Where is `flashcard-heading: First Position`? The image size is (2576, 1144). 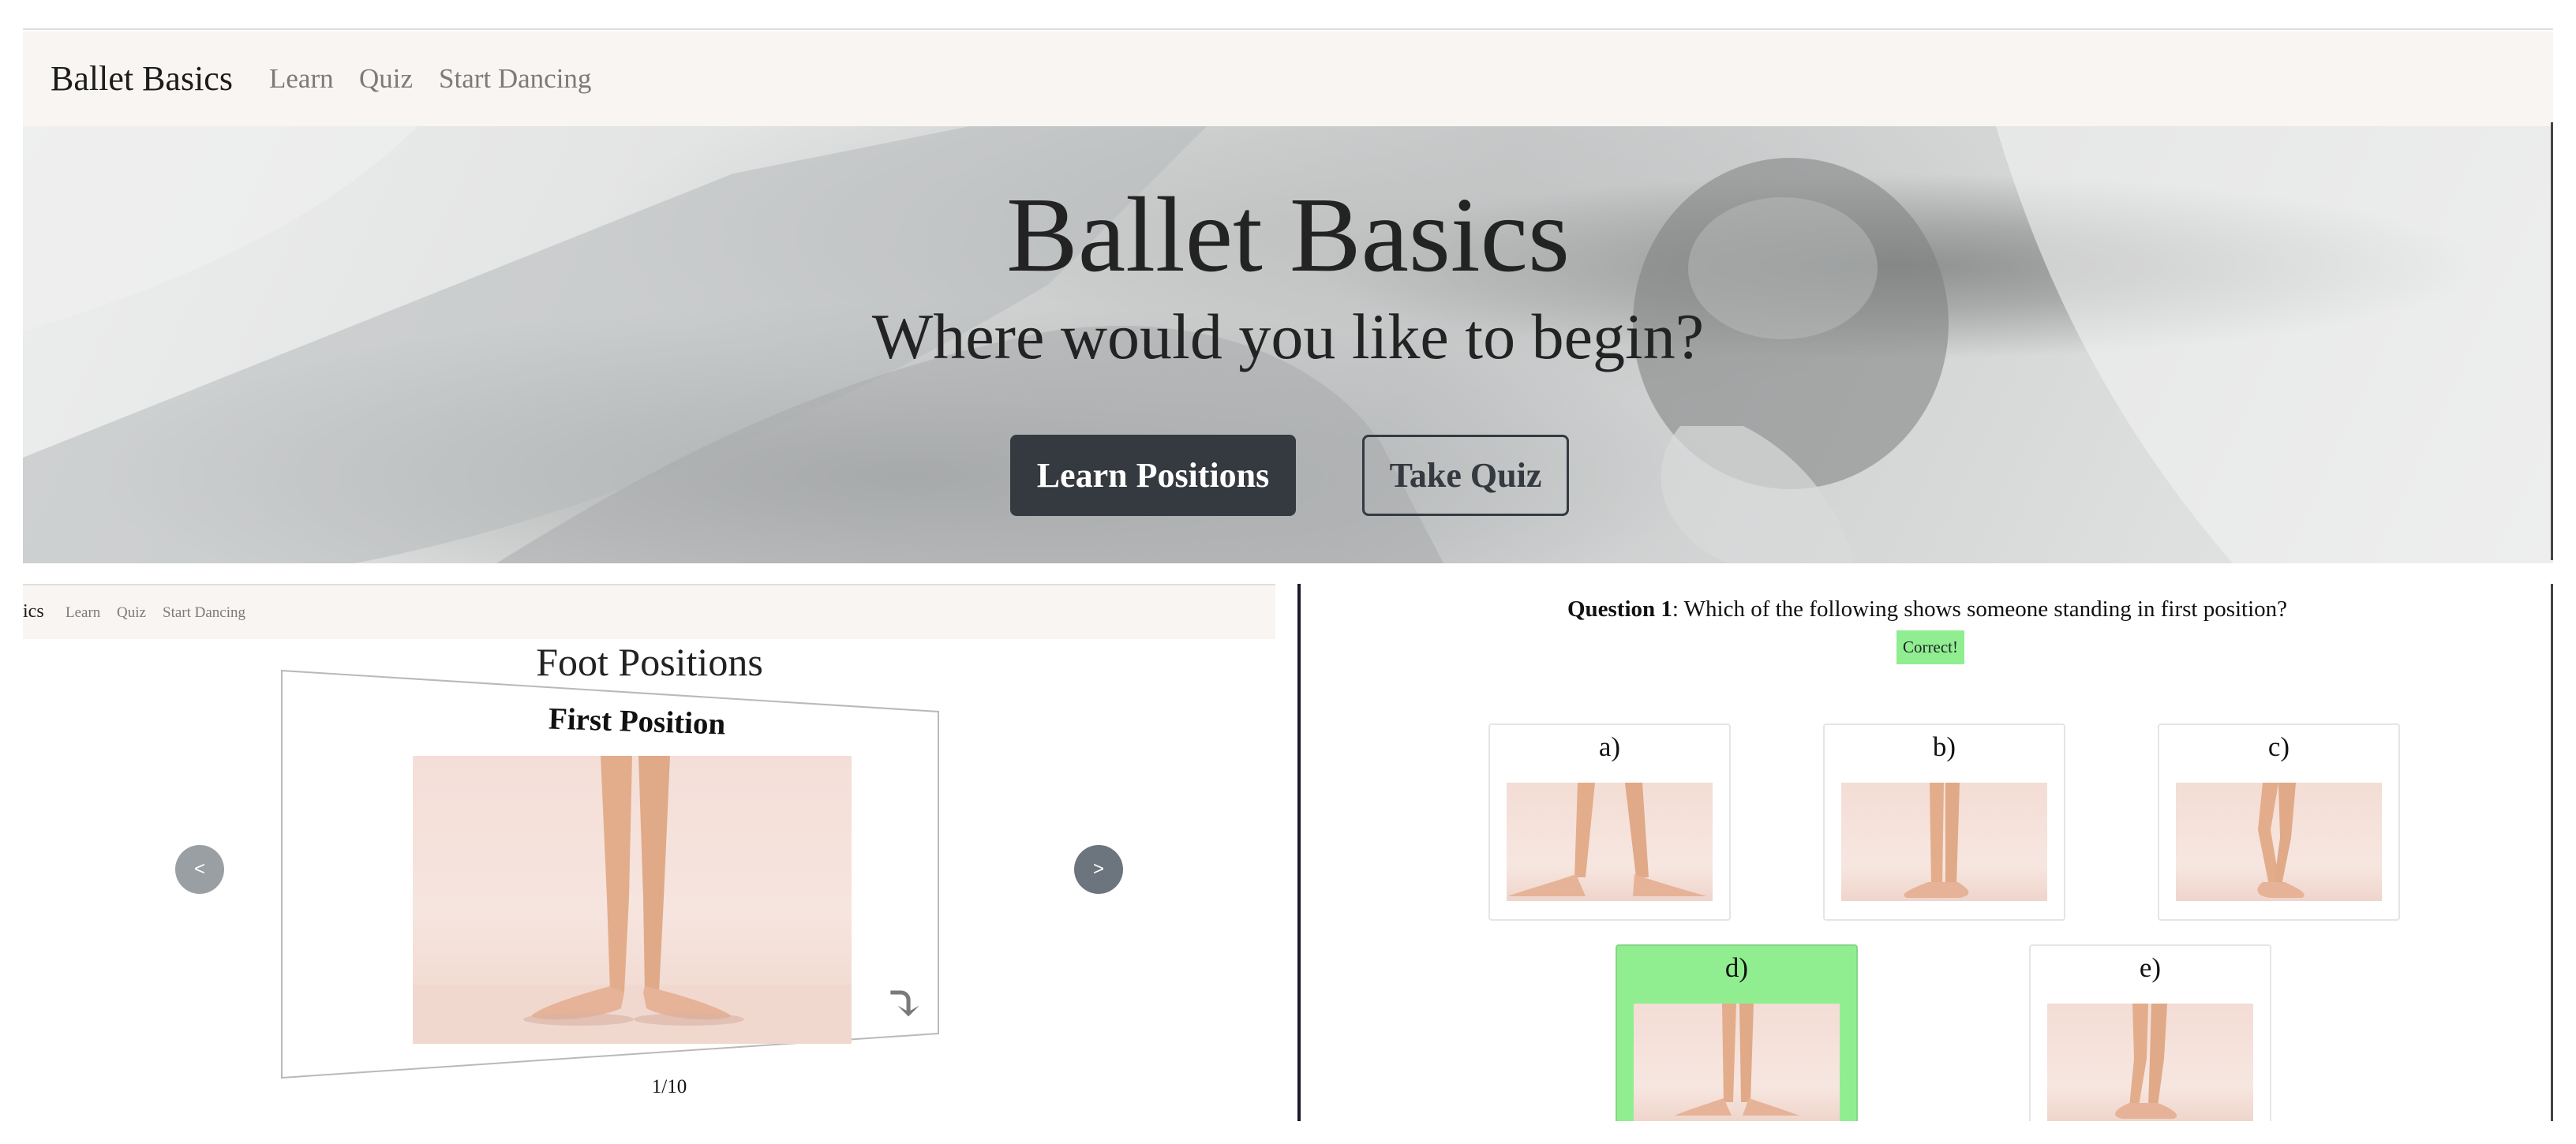
flashcard-heading: First Position is located at coordinates (637, 721).